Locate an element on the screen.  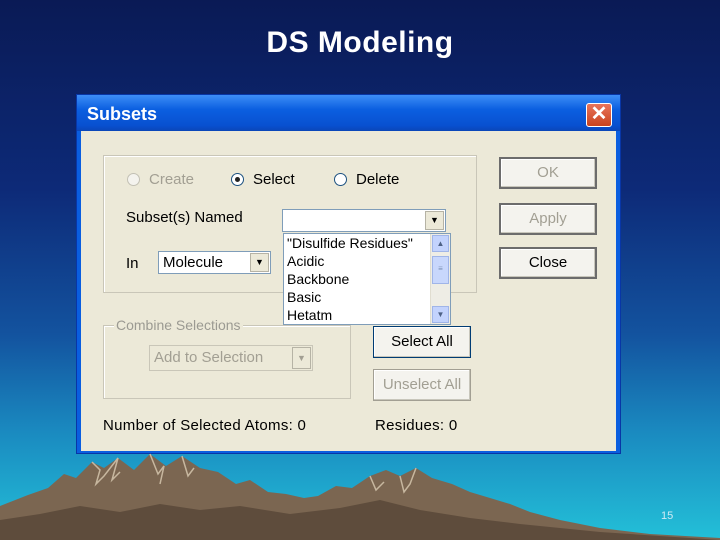
select-radio is located at coordinates (237, 179).